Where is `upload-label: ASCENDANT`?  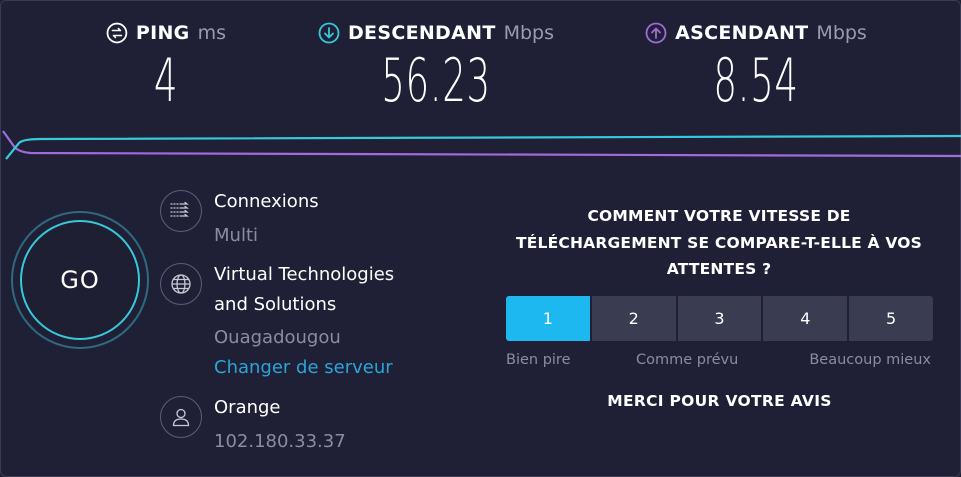
upload-label: ASCENDANT is located at coordinates (742, 33).